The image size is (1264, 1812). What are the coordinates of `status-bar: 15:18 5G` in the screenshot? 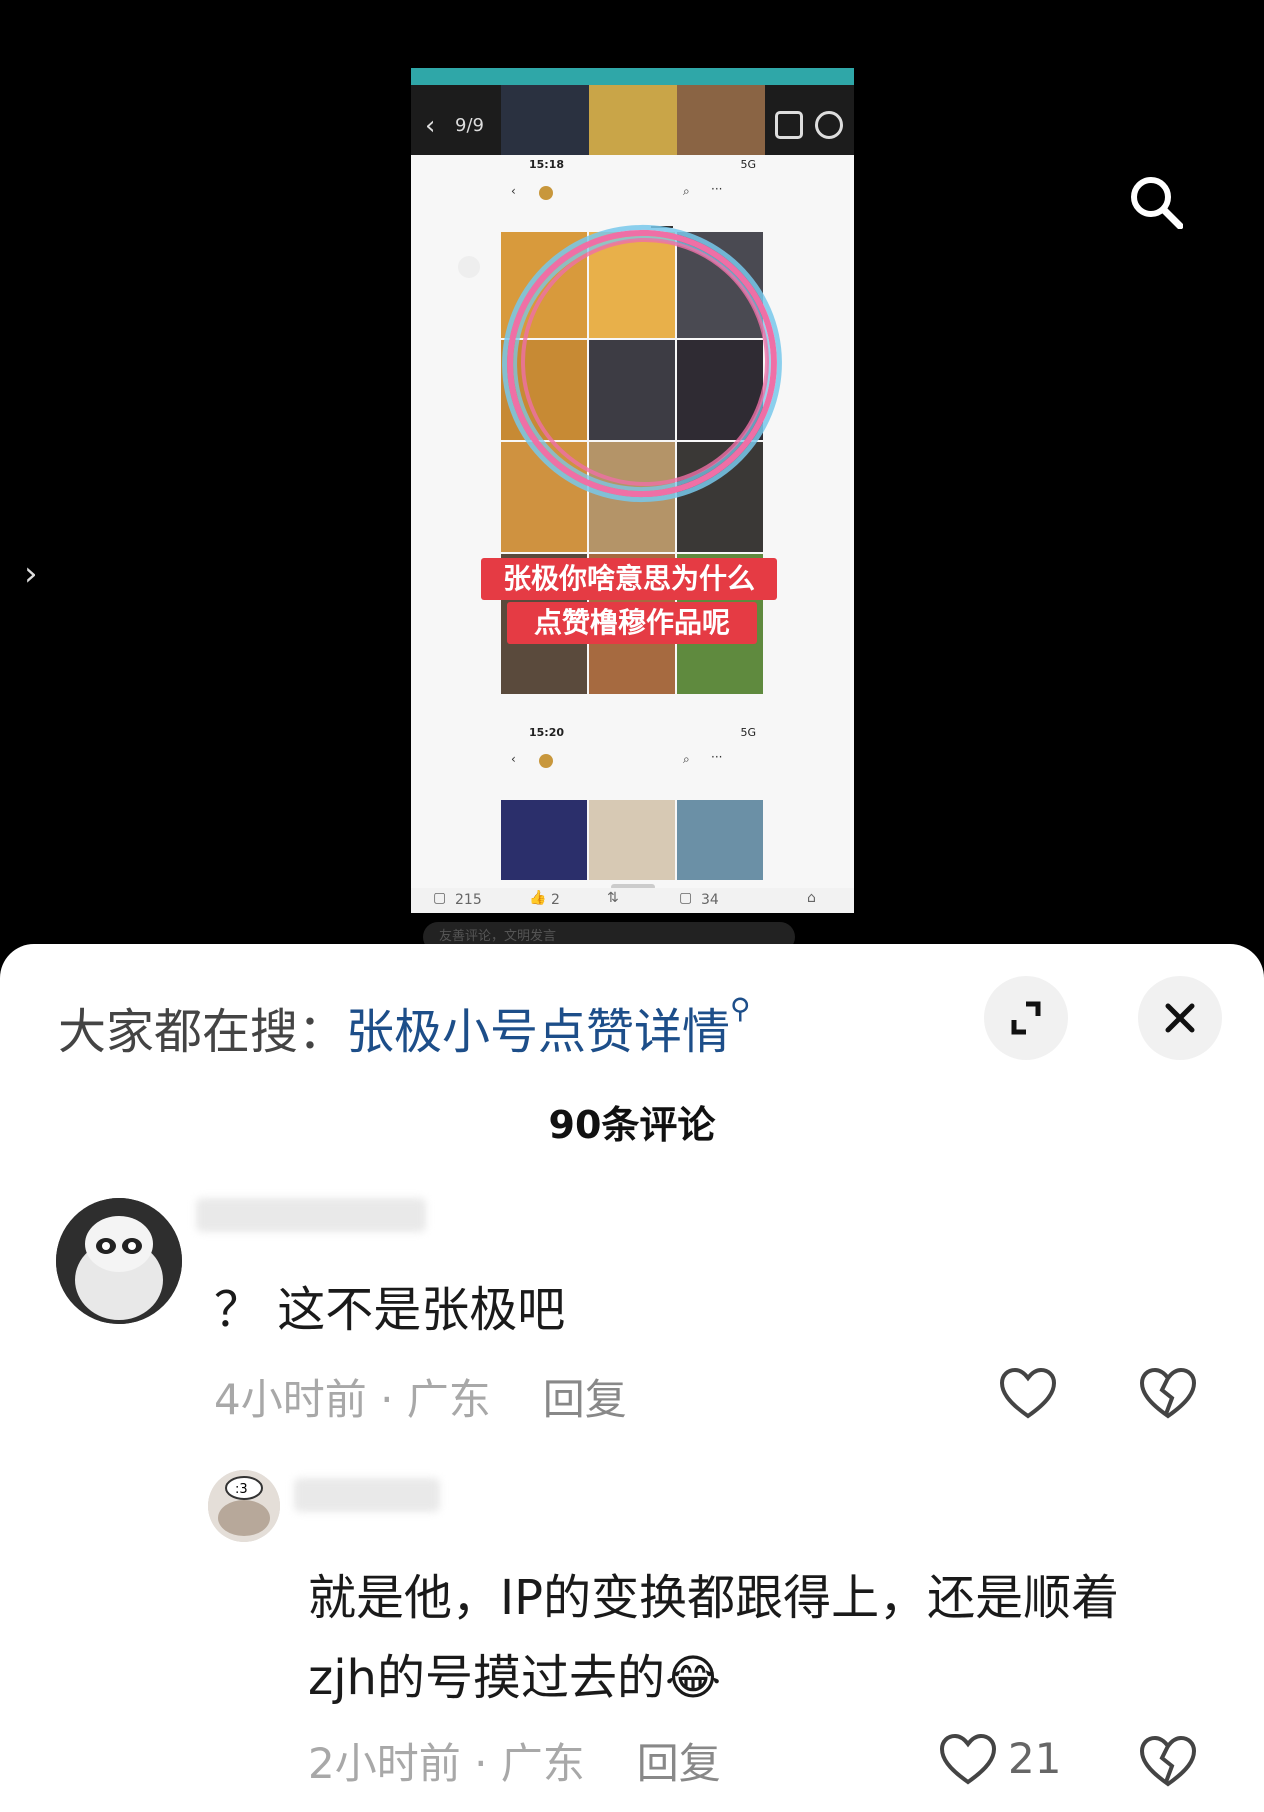 It's located at (632, 165).